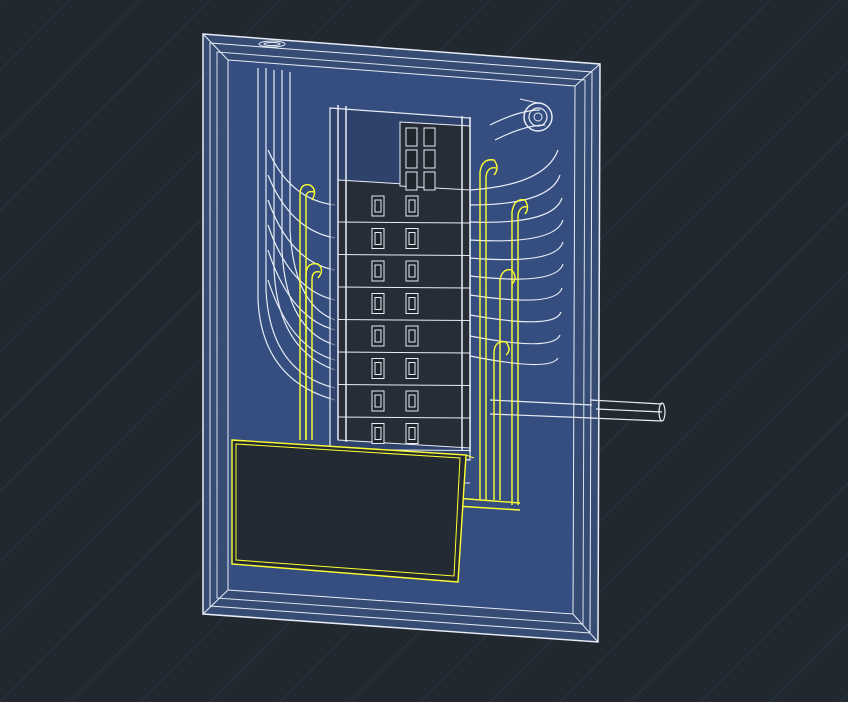 The width and height of the screenshot is (848, 702). What do you see at coordinates (353, 511) in the screenshot?
I see `selected-terminal-block` at bounding box center [353, 511].